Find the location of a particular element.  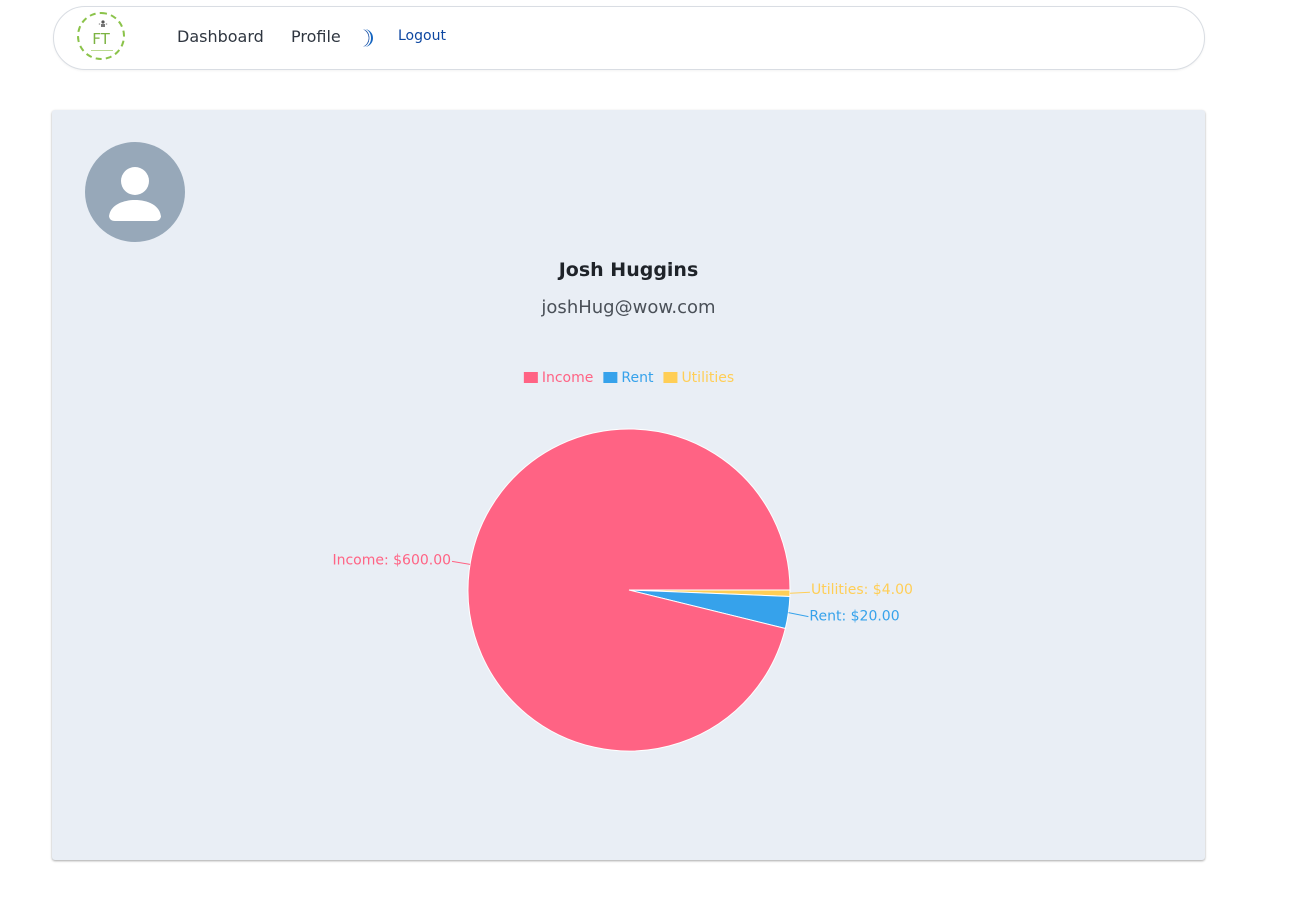

chart-legend: Income Rent Utilities is located at coordinates (628, 378).